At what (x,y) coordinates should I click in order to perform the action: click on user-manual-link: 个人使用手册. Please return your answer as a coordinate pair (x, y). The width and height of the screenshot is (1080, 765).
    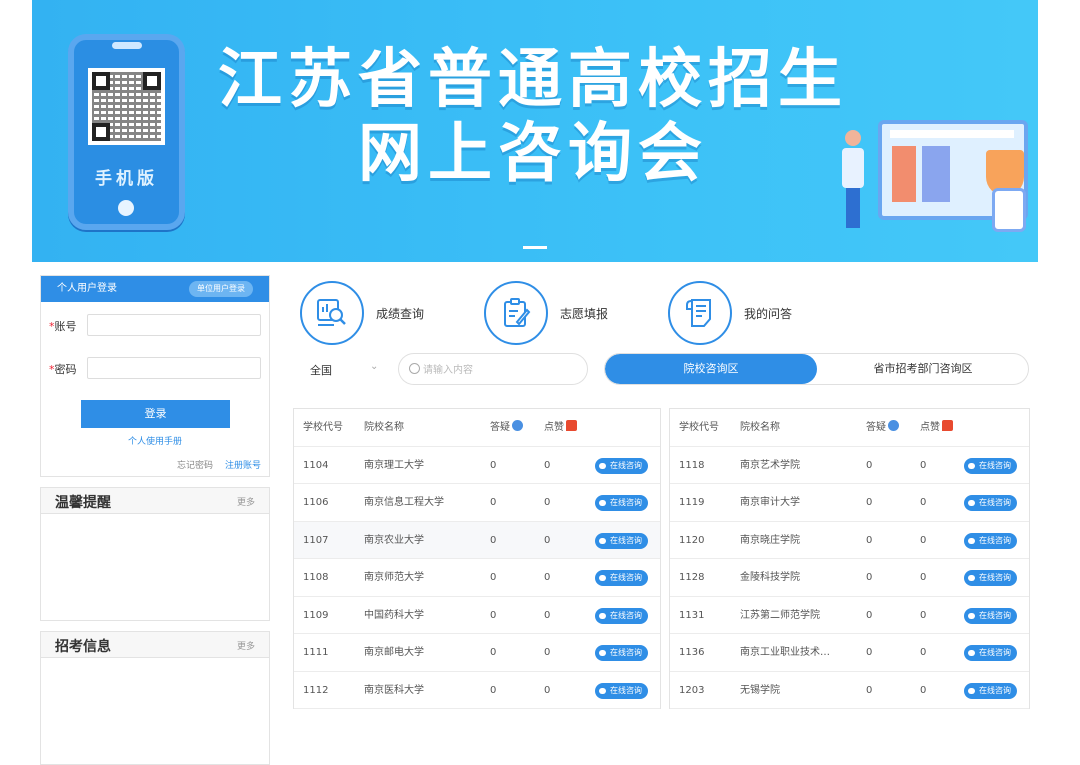
    Looking at the image, I should click on (155, 440).